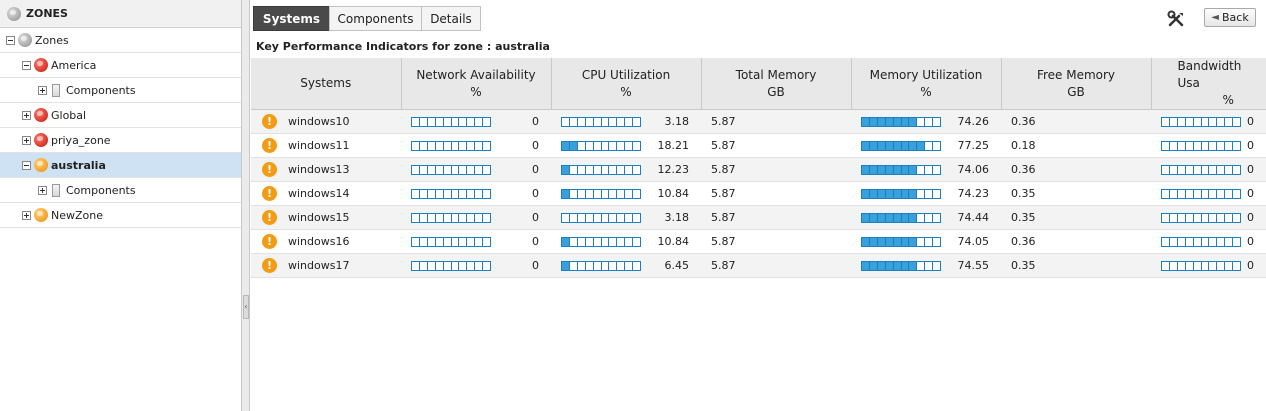 The width and height of the screenshot is (1266, 411). Describe the element at coordinates (120, 215) in the screenshot. I see `tree-item-newzone: NewZone` at that location.